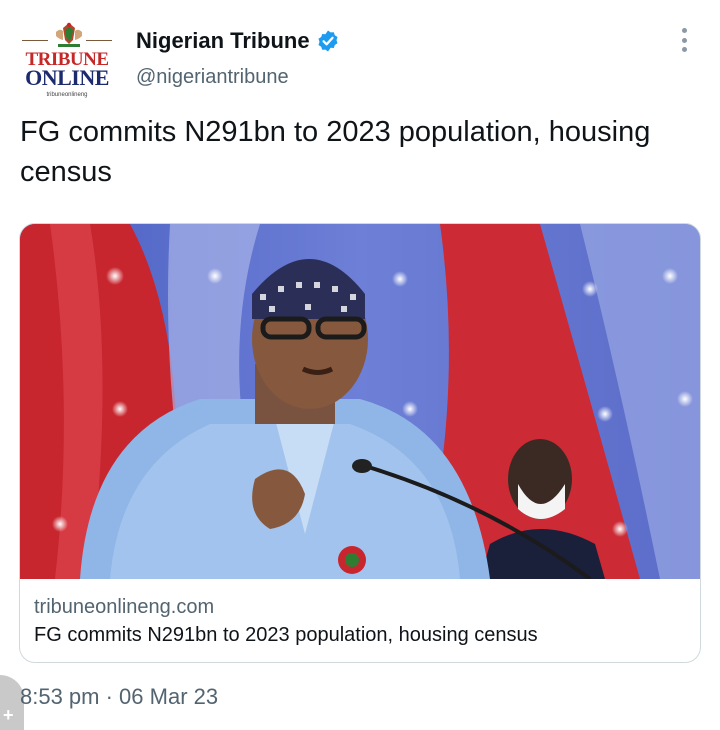 The height and width of the screenshot is (730, 720). What do you see at coordinates (119, 697) in the screenshot?
I see `tweet-timestamp: 8:53 pm · 06 Mar 23` at bounding box center [119, 697].